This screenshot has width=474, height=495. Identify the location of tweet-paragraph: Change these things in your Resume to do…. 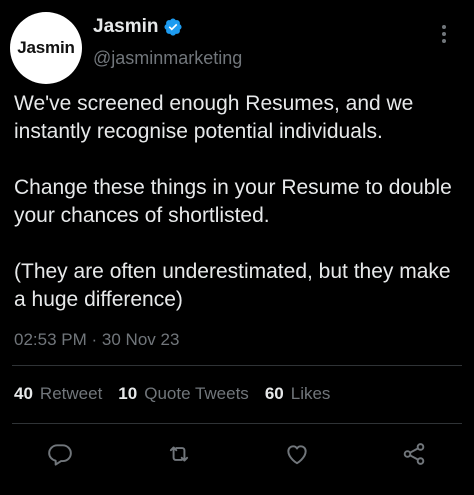
(233, 201).